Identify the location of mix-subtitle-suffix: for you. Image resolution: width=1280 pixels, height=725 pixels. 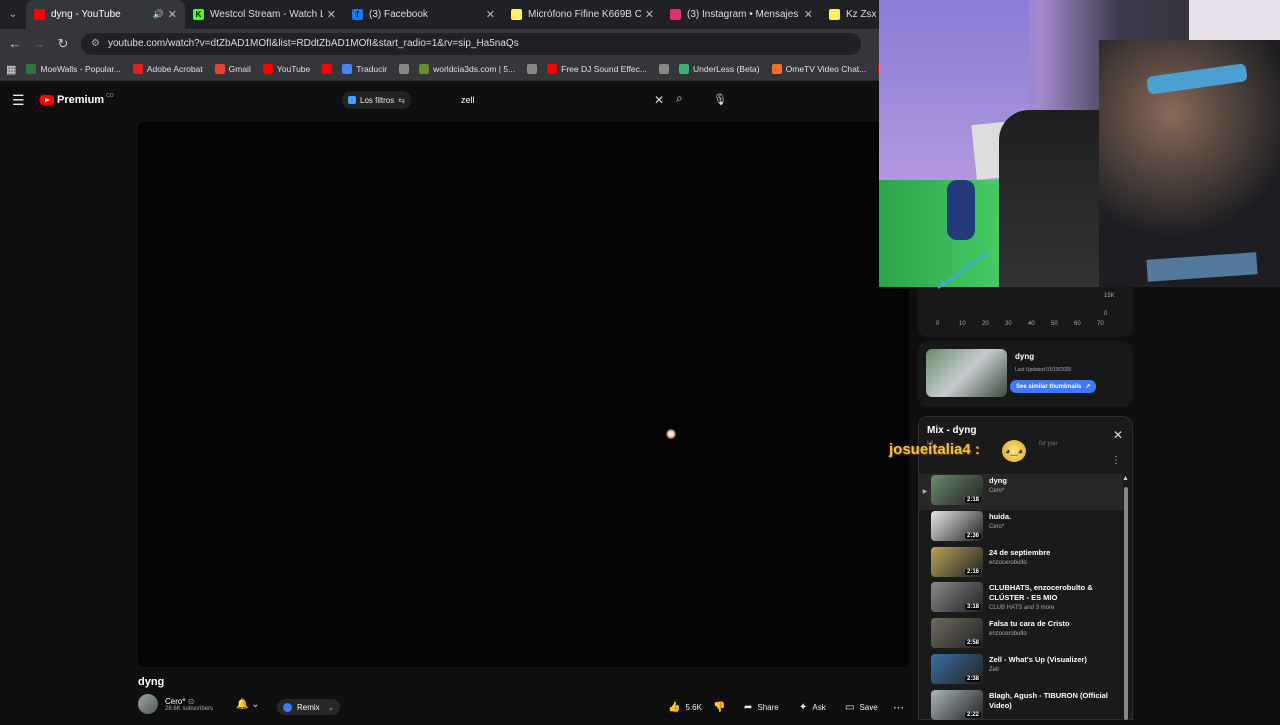
(1048, 444).